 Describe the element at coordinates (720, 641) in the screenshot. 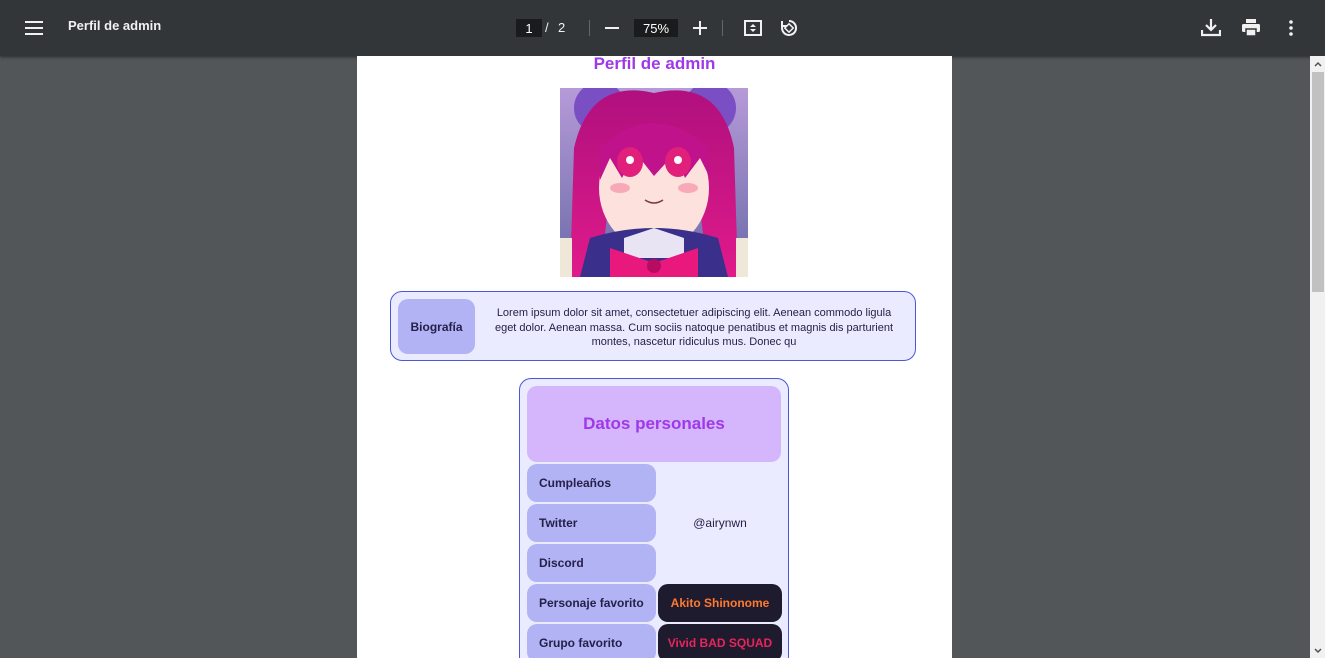

I see `row-value-favorite-group: Vivid BAD SQUAD` at that location.